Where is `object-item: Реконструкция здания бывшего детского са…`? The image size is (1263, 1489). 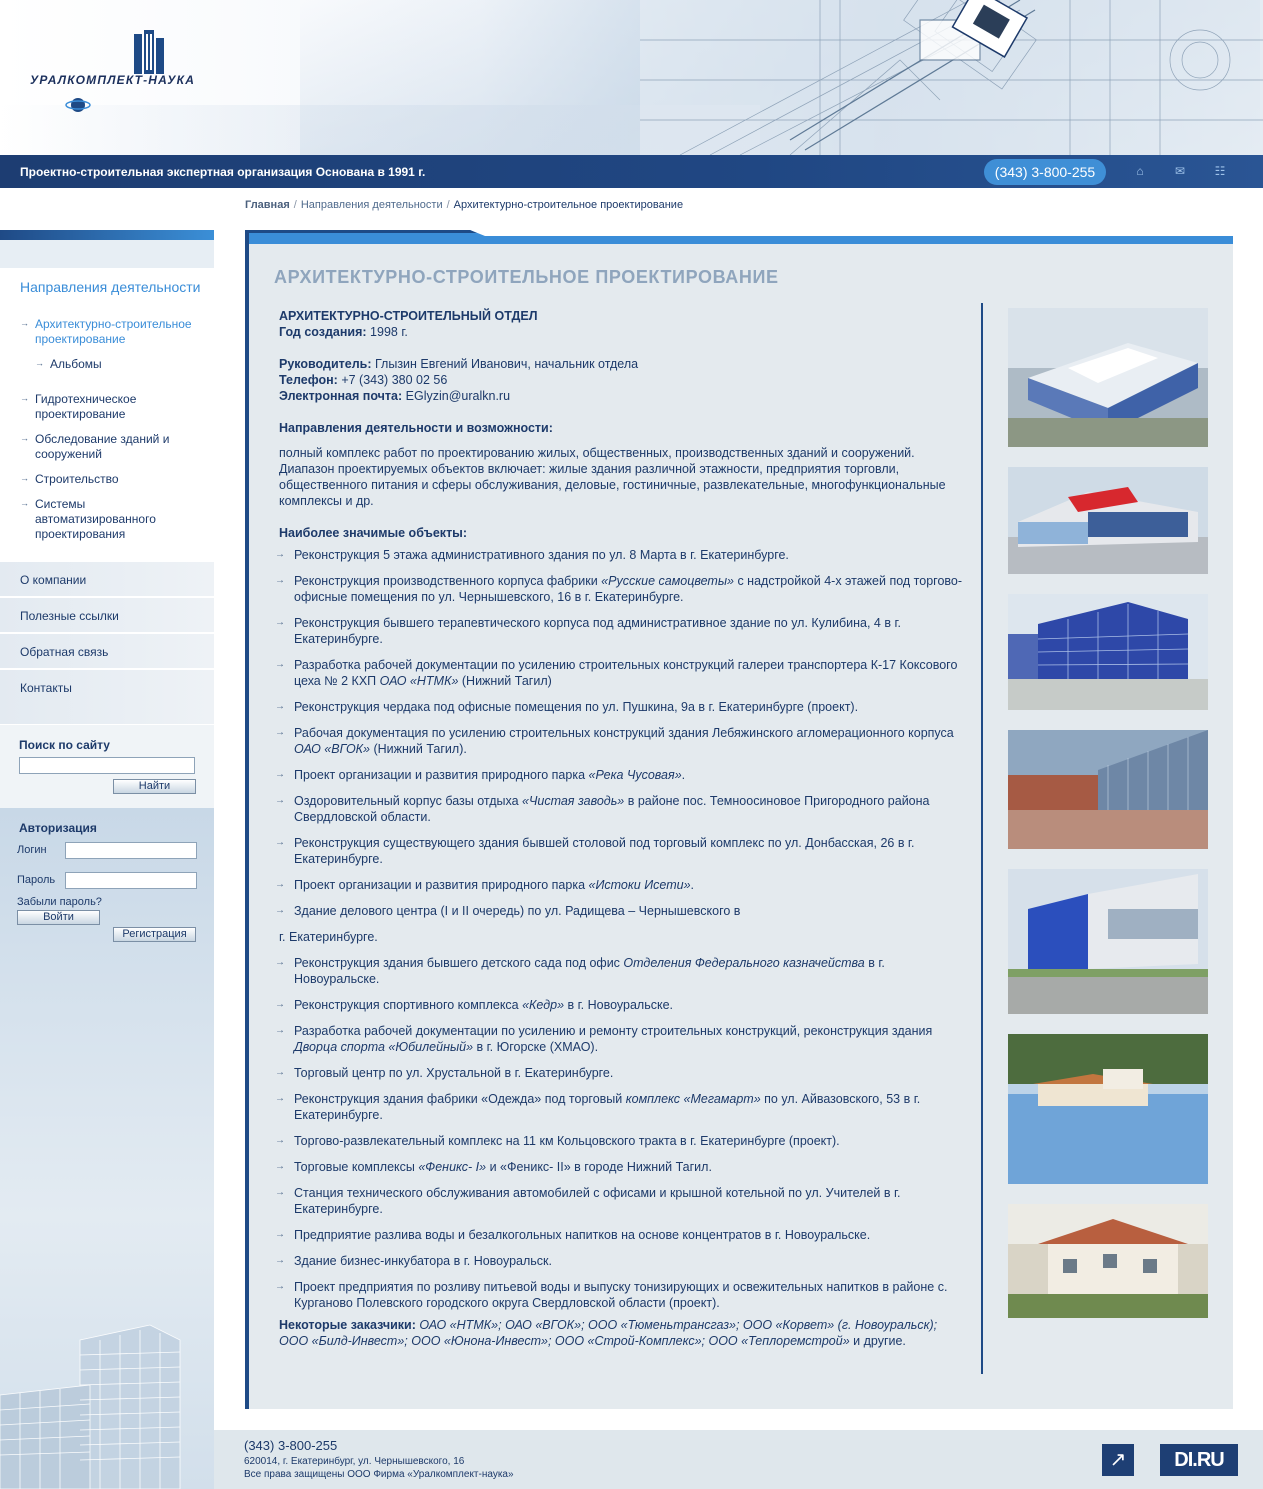
object-item: Реконструкция здания бывшего детского са… is located at coordinates (622, 971).